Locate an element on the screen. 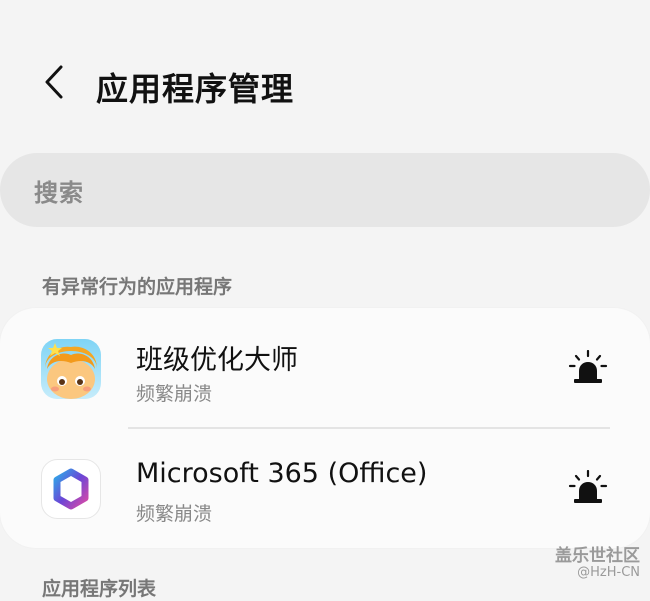 The image size is (650, 601). class-optimizer-app-icon is located at coordinates (71, 369).